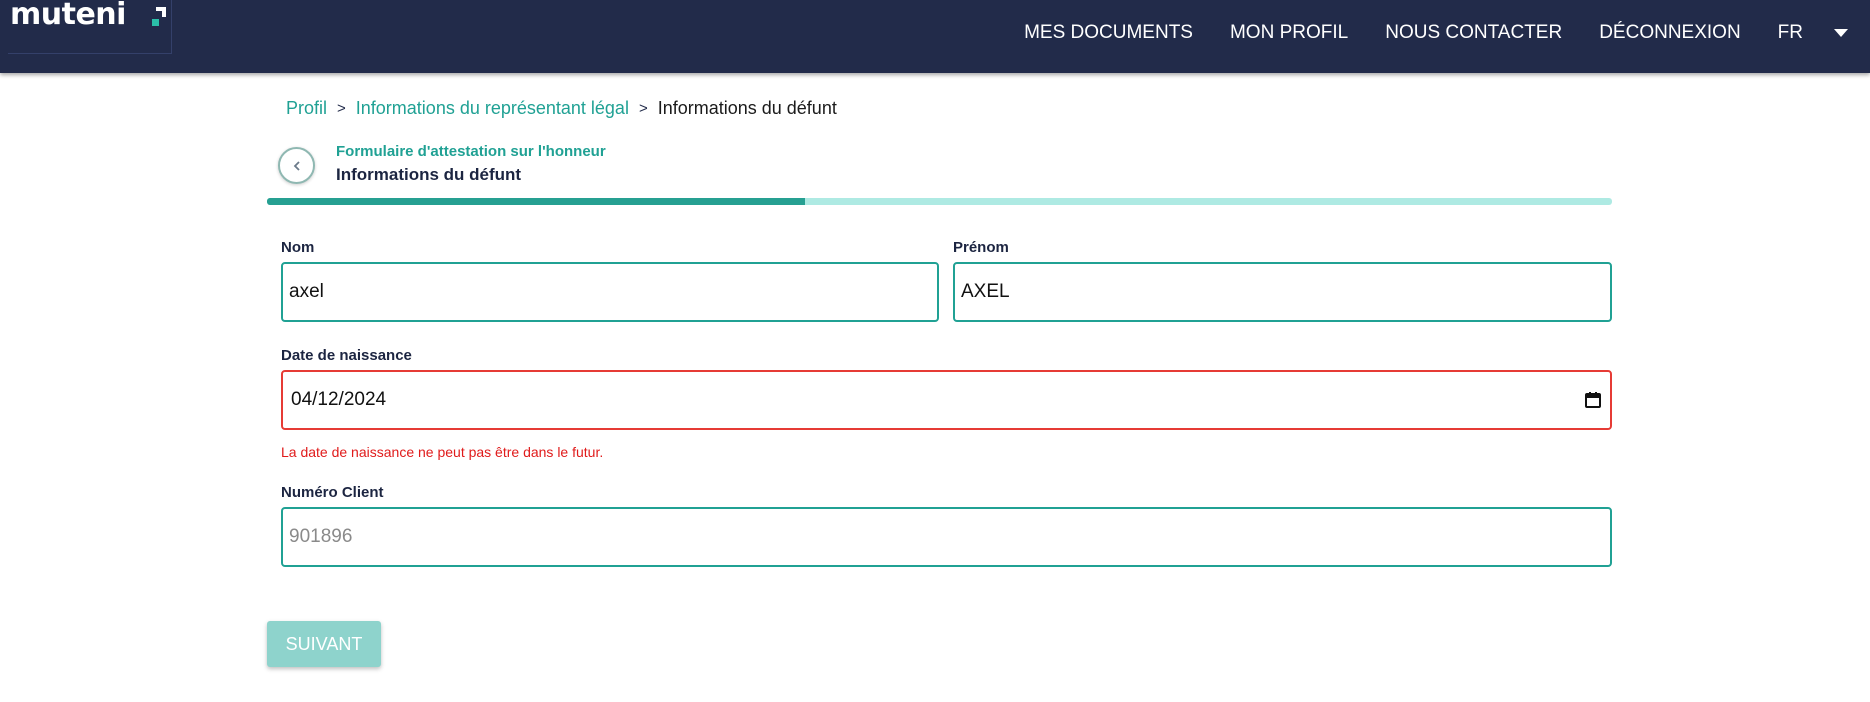 The image size is (1870, 702). Describe the element at coordinates (610, 292) in the screenshot. I see `nom-input` at that location.